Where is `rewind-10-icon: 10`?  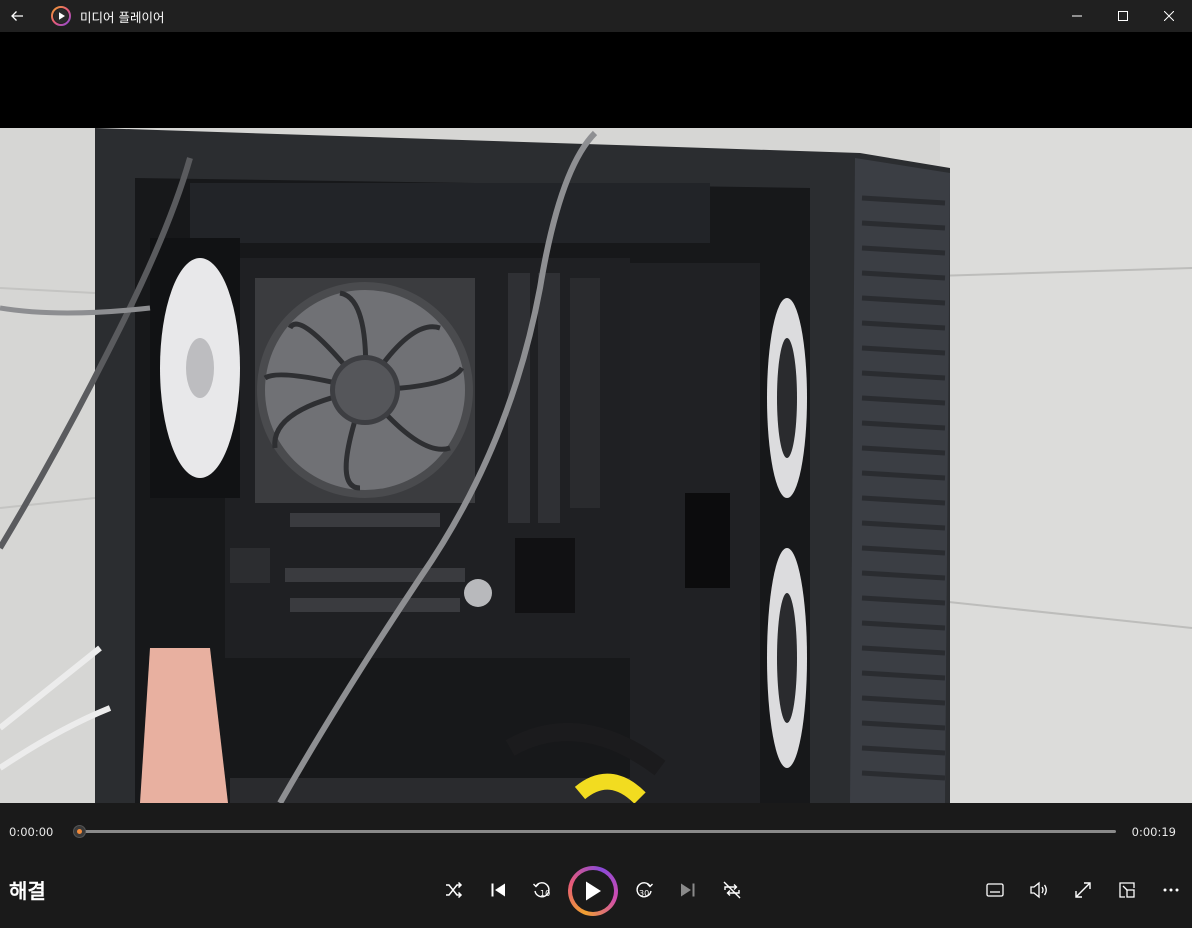
rewind-10-icon: 10 is located at coordinates (541, 890).